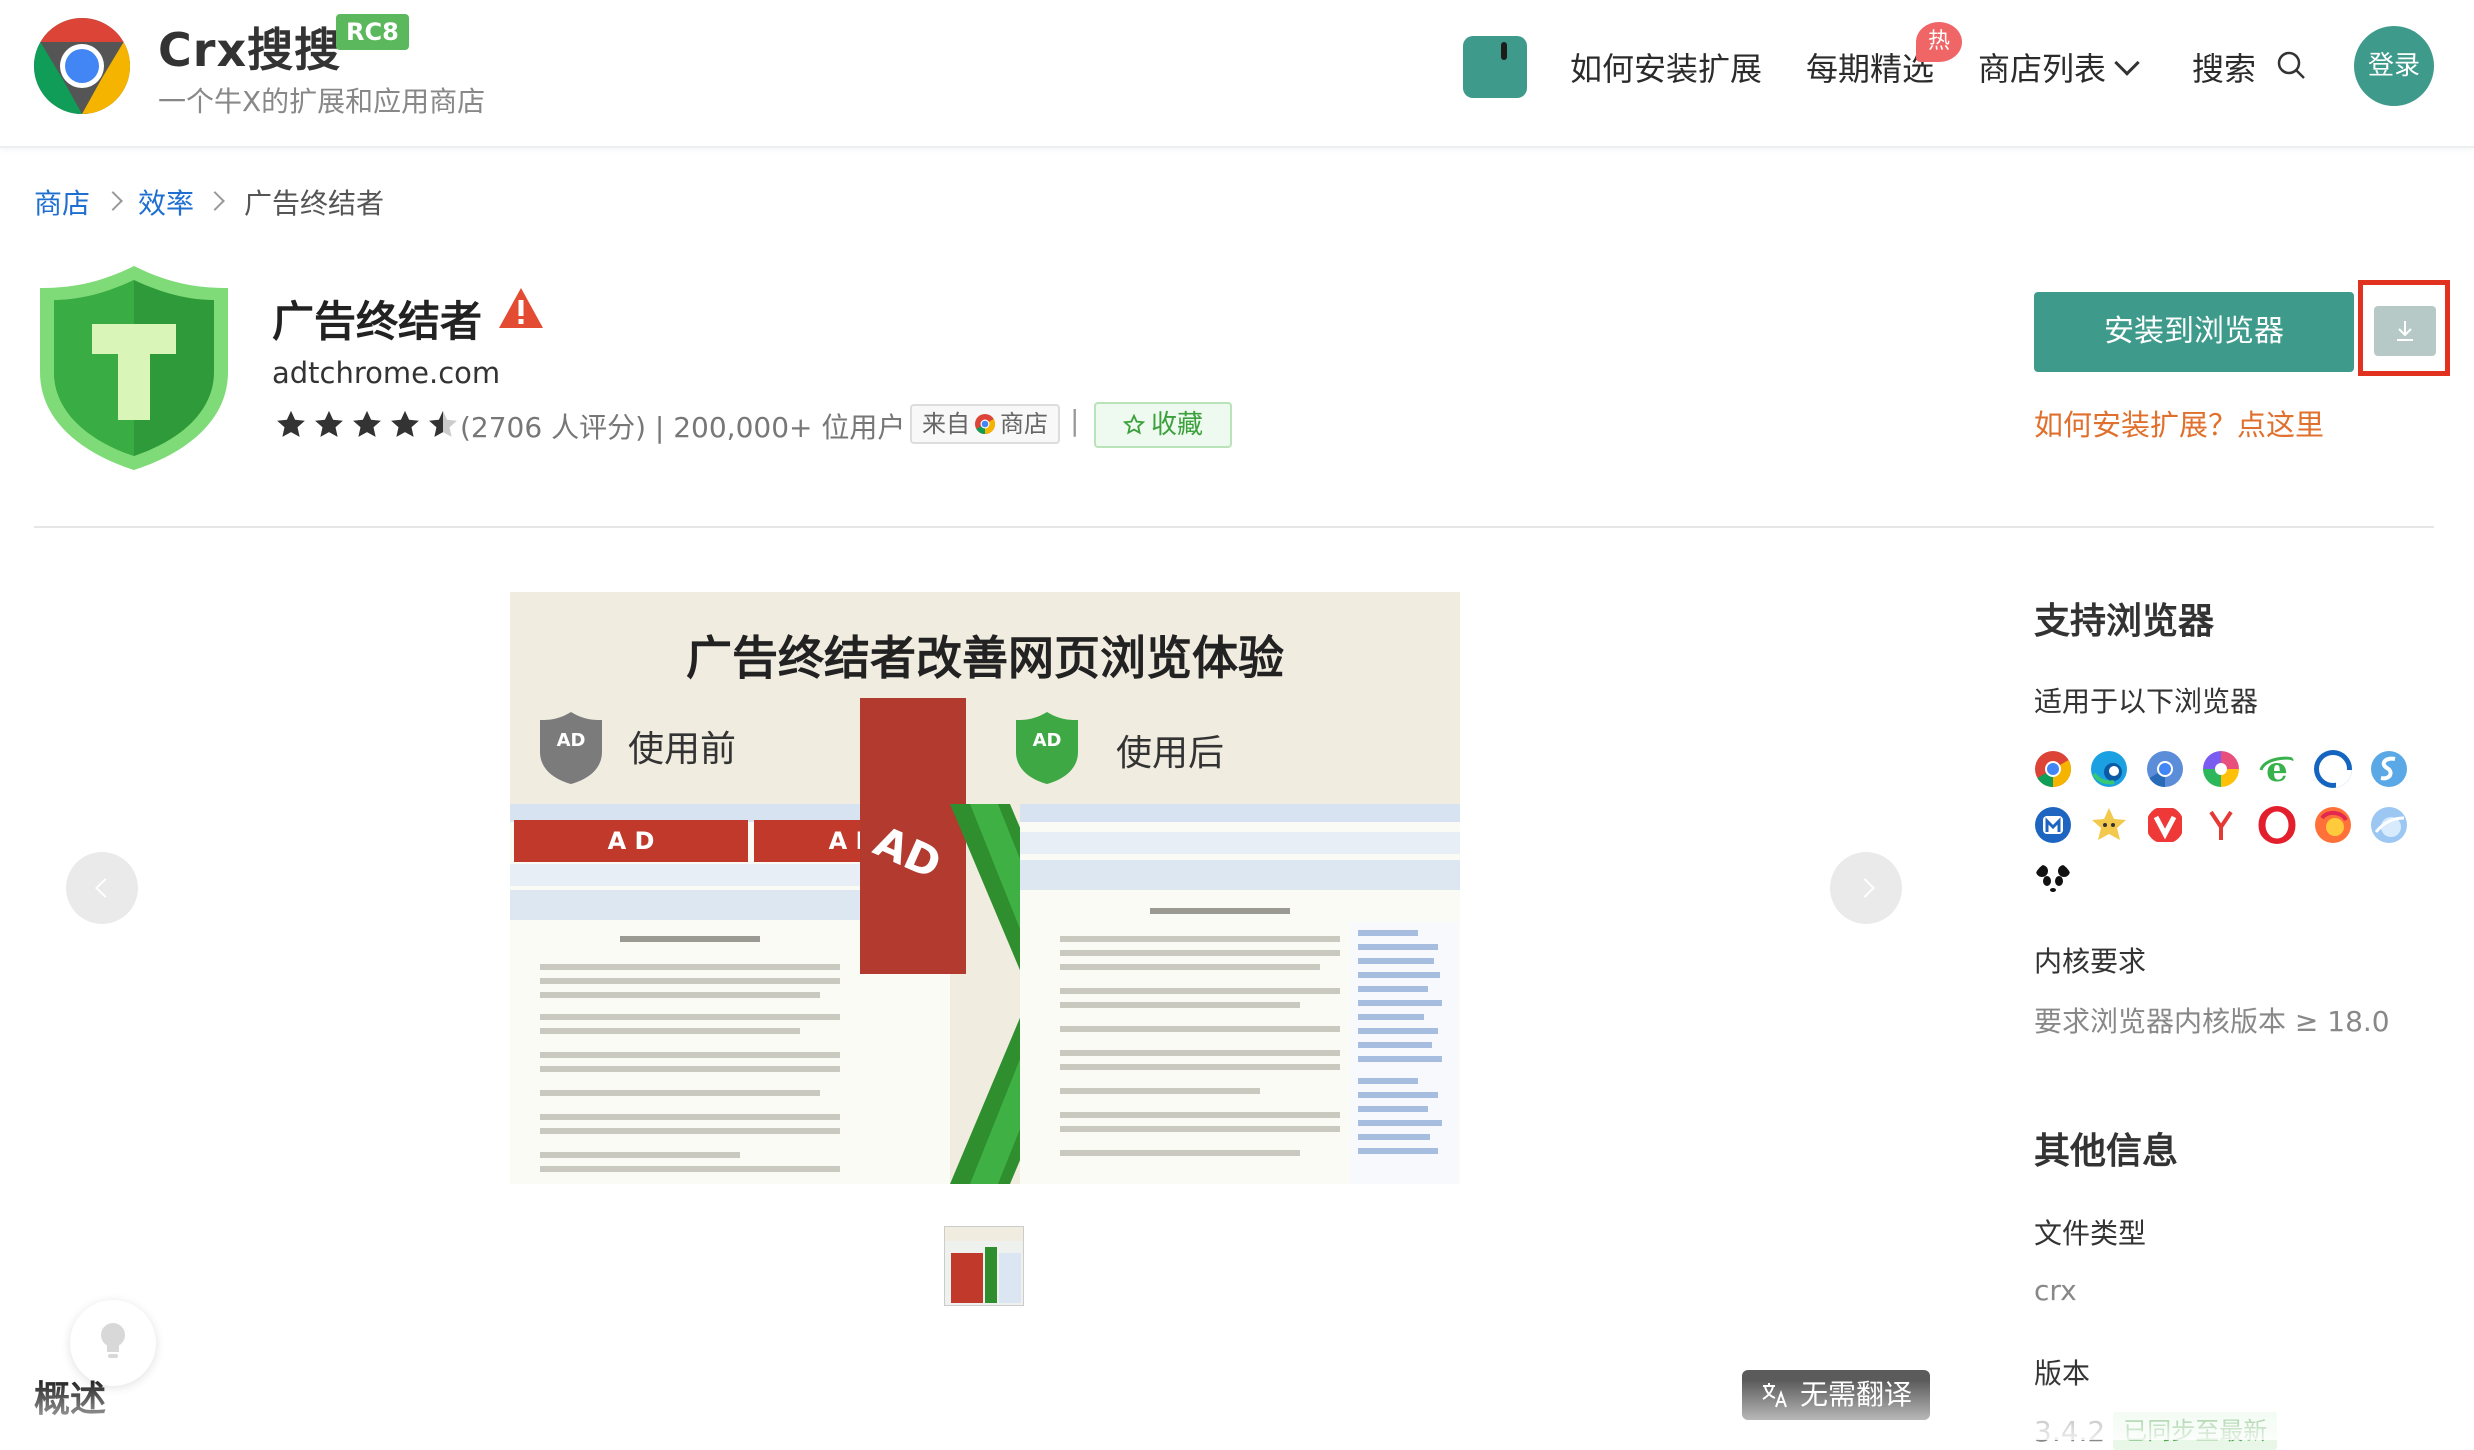  I want to click on gallery-prev-button, so click(102, 888).